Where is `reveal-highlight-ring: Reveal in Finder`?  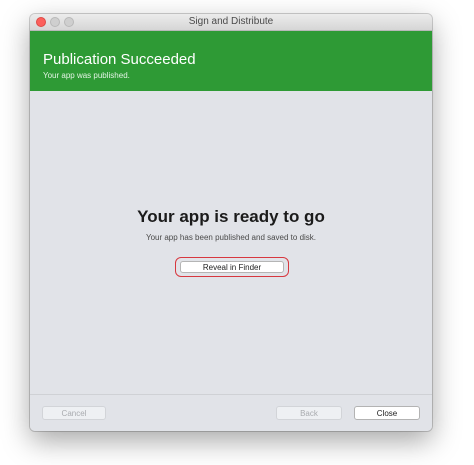
reveal-highlight-ring: Reveal in Finder is located at coordinates (232, 267).